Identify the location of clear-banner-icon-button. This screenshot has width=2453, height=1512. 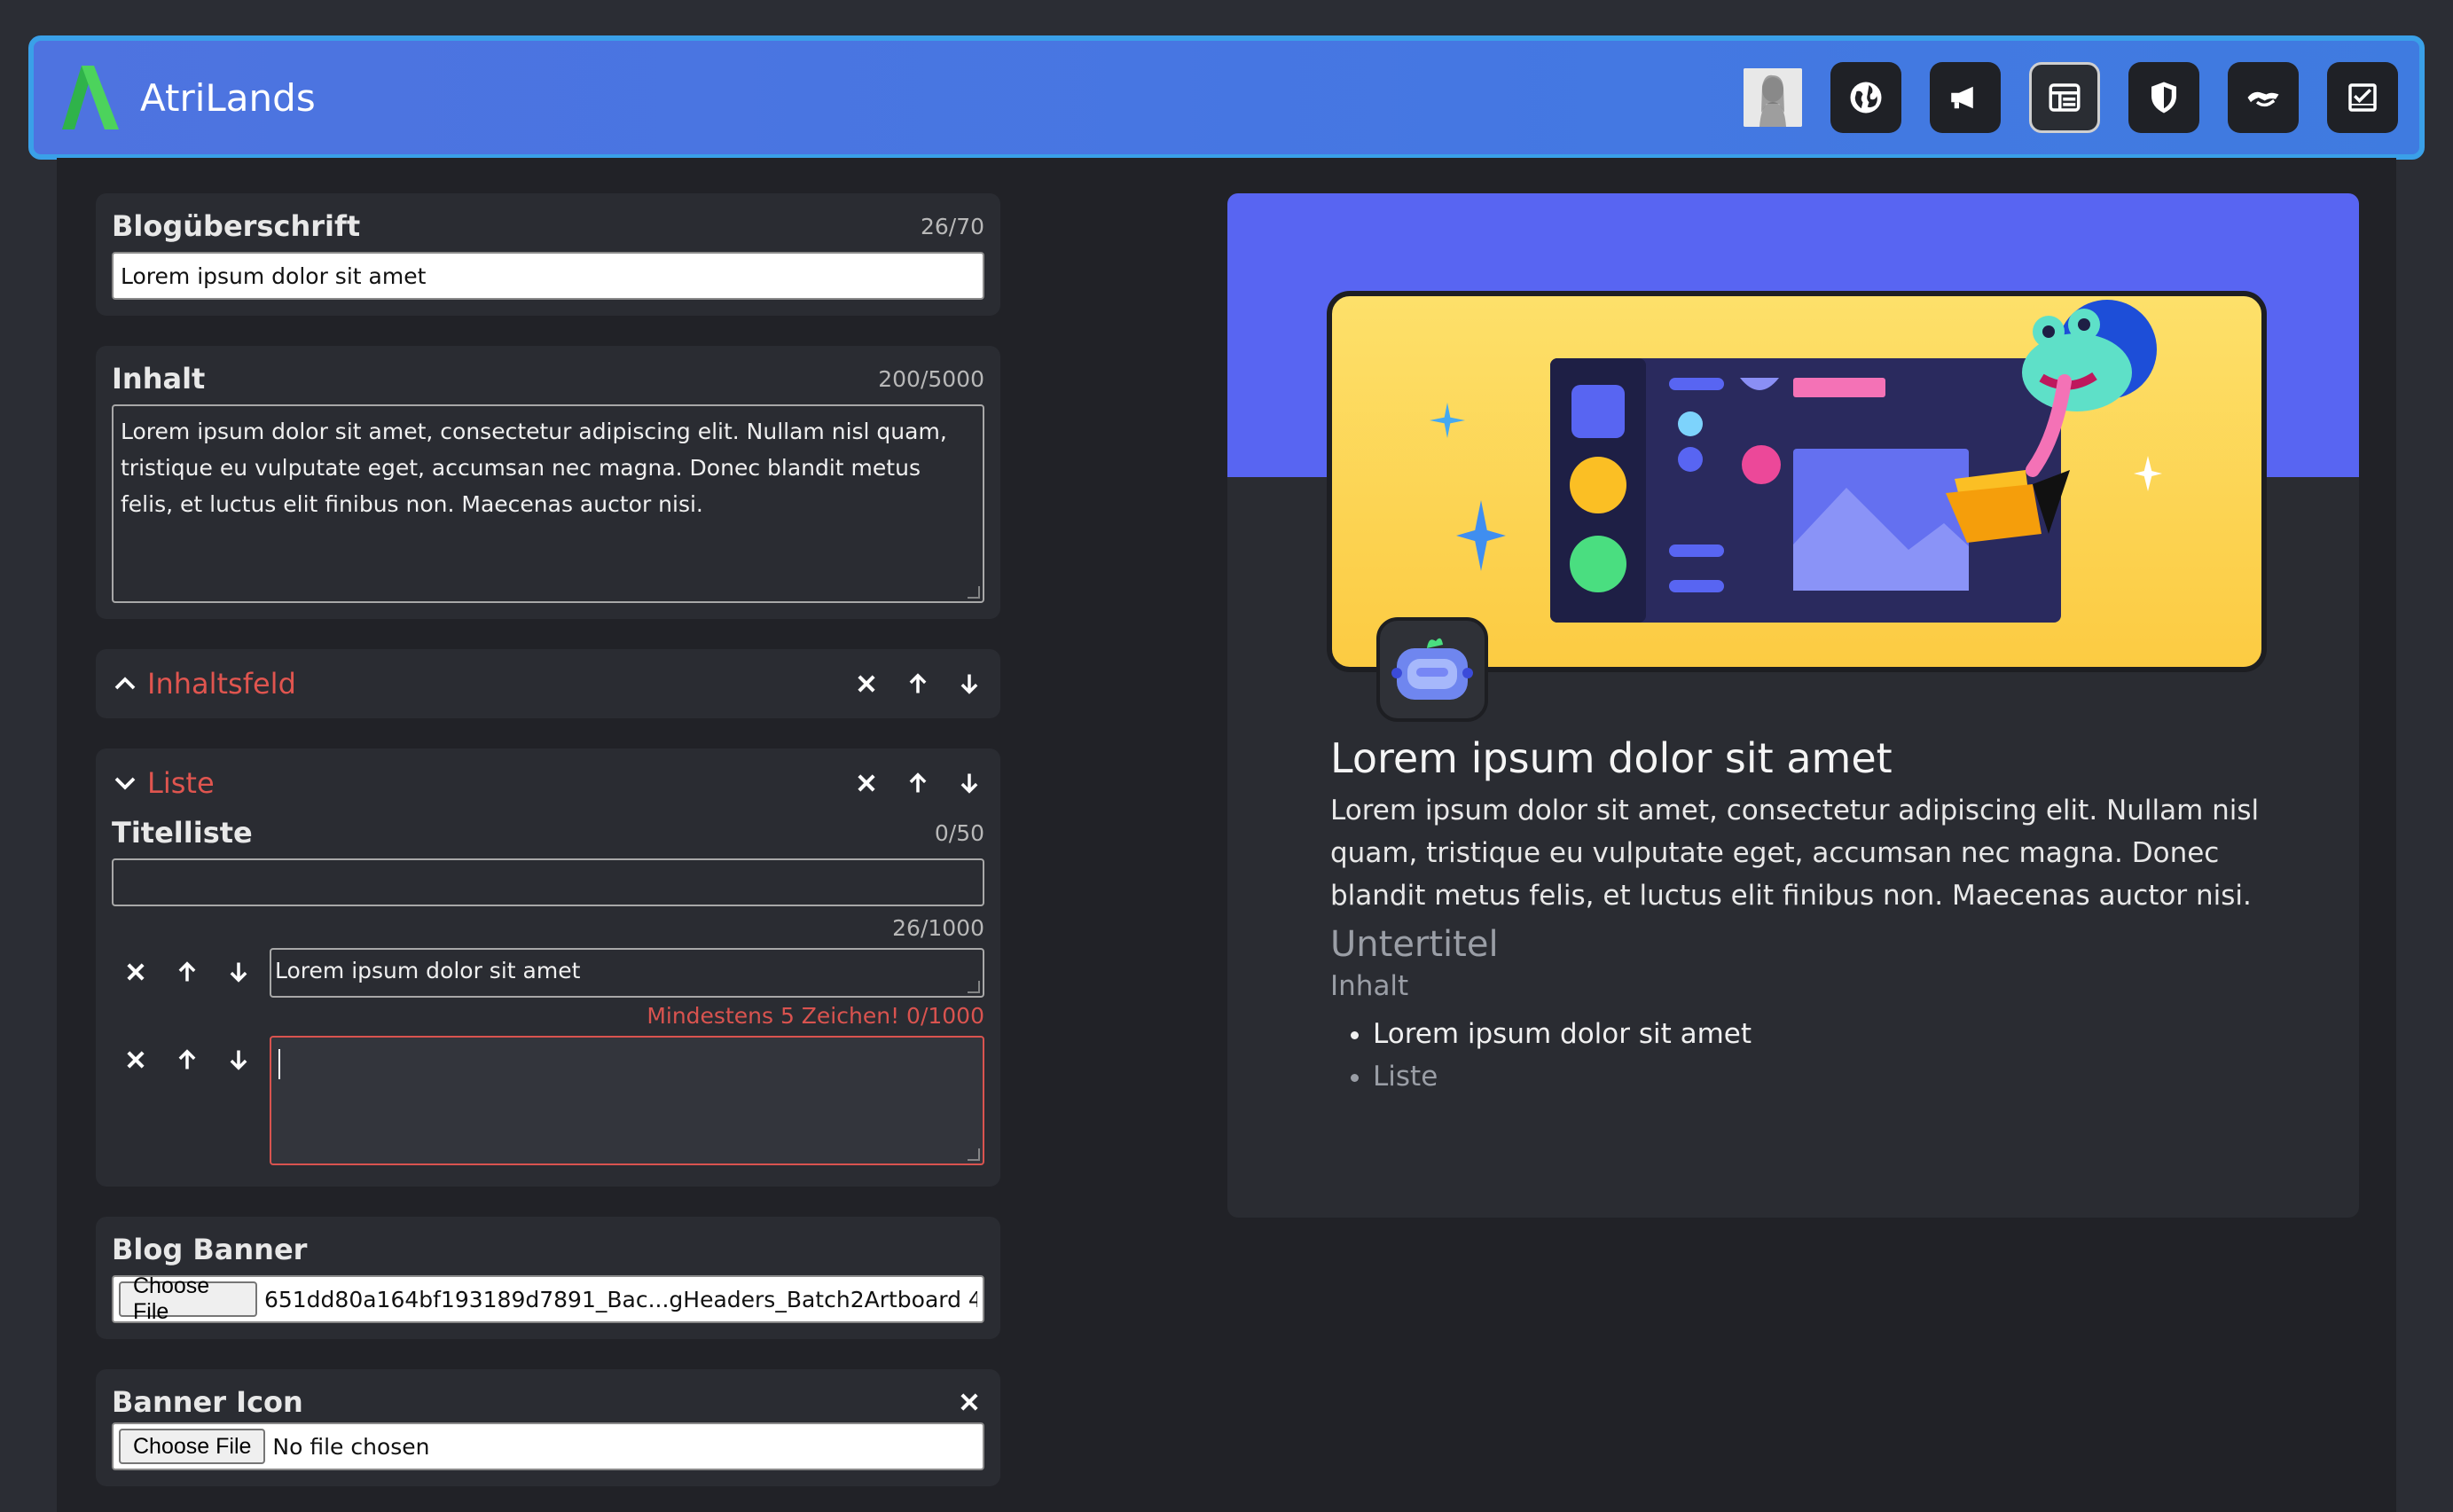
(969, 1402).